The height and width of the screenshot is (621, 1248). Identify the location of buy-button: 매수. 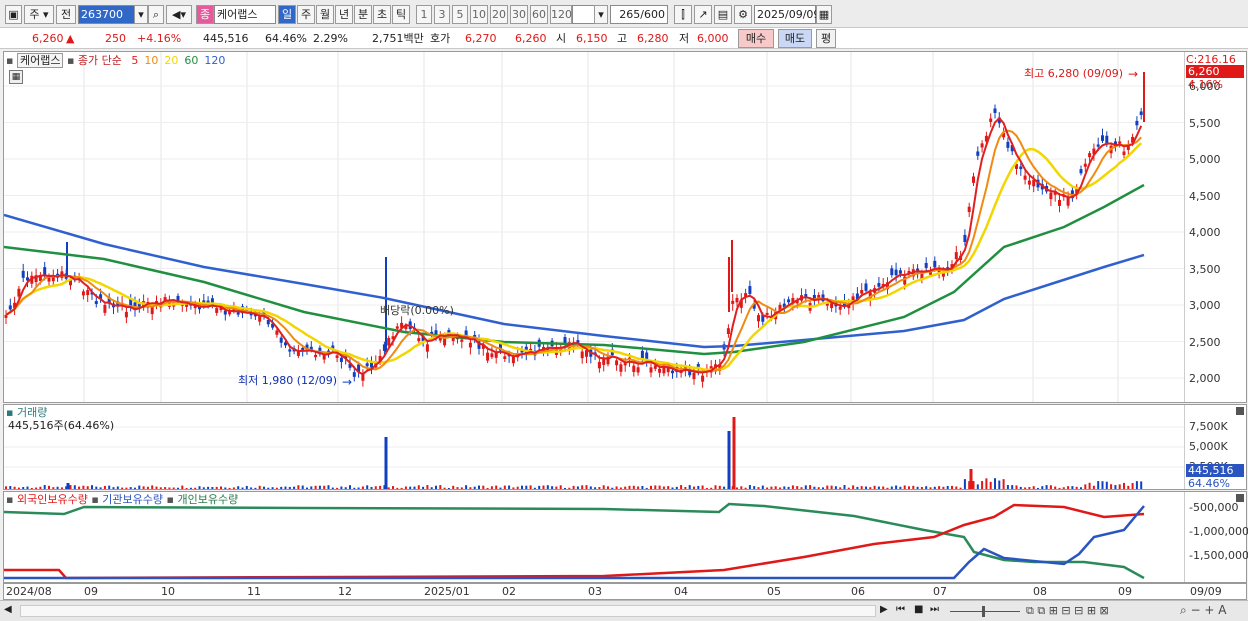
(756, 38).